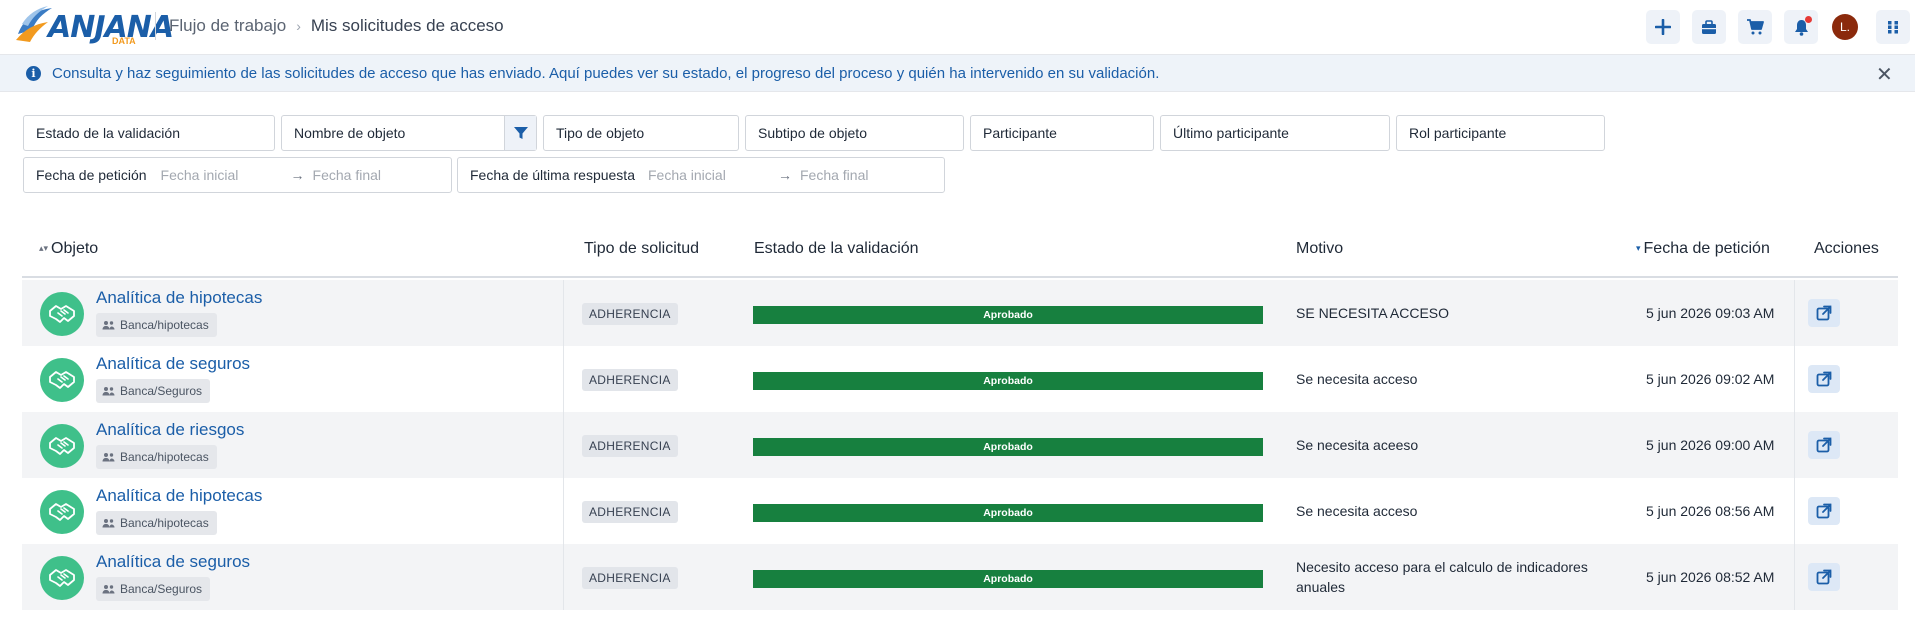 This screenshot has width=1915, height=622. I want to click on filter-validation-status: Estado de la validación, so click(149, 133).